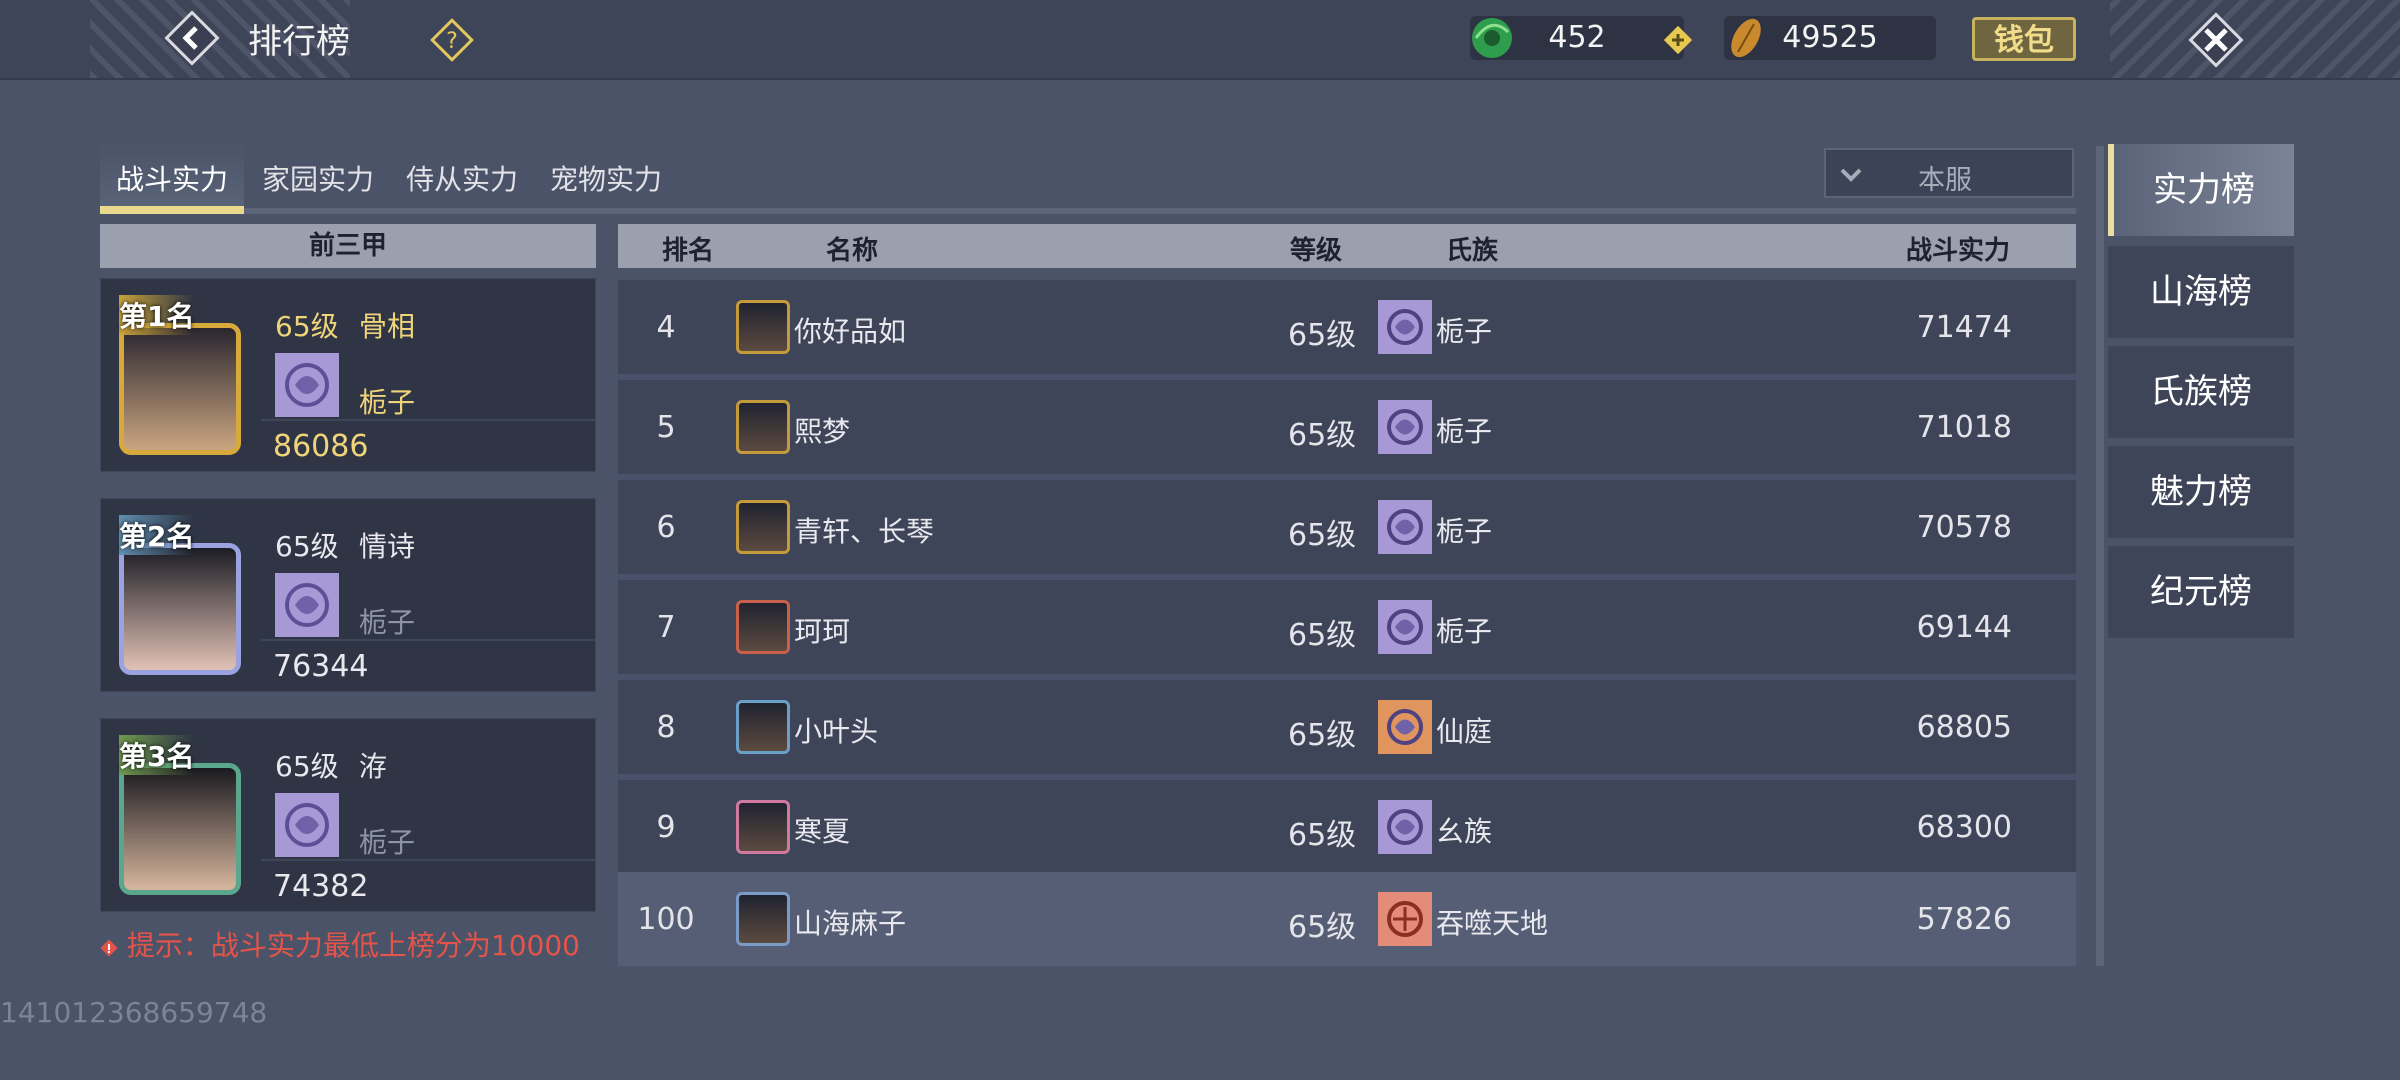  I want to click on server-dropdown: 本服, so click(1949, 173).